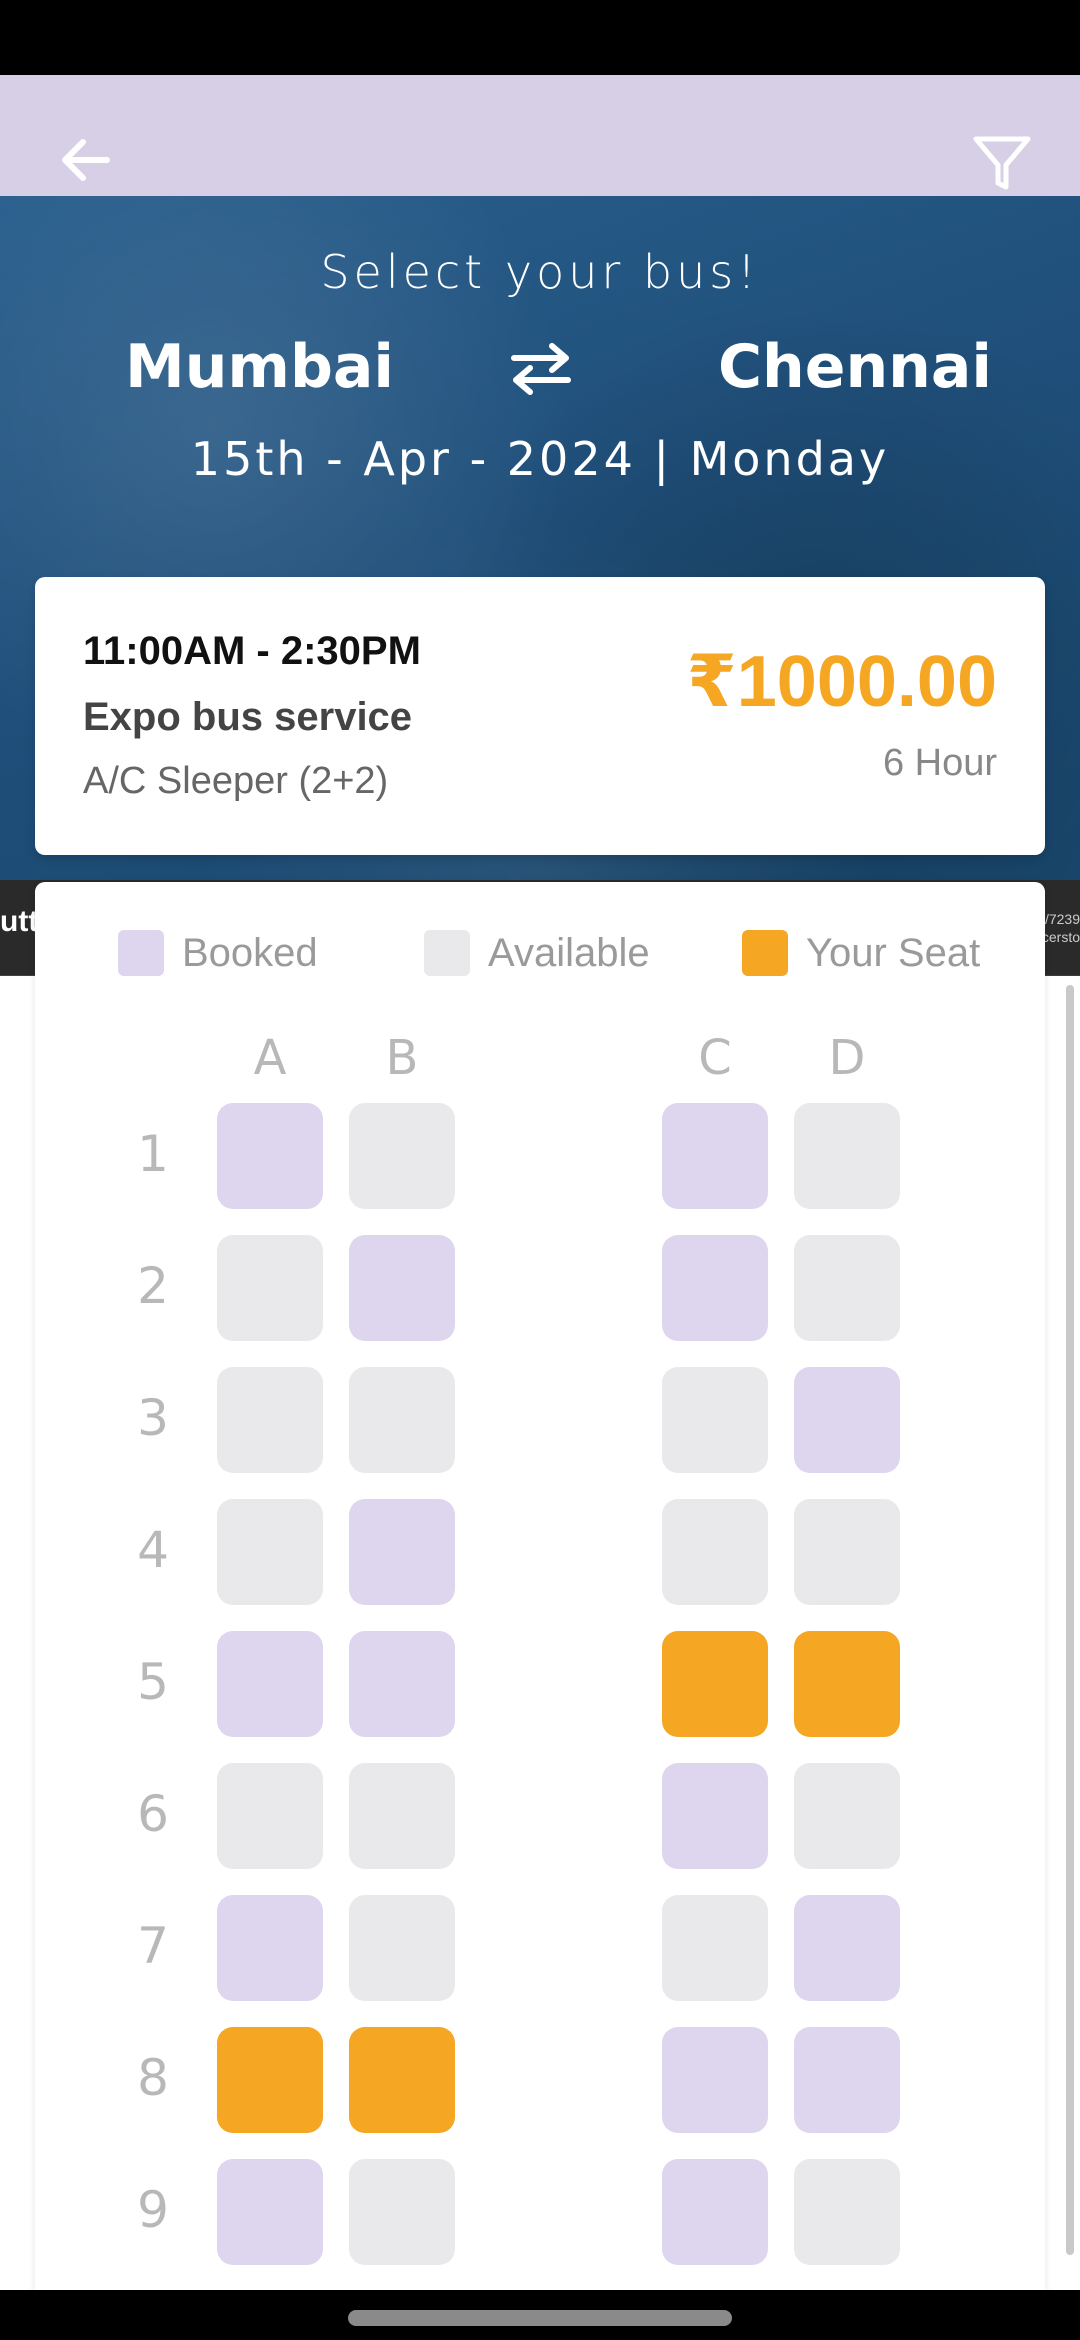 This screenshot has height=2340, width=1080. I want to click on seat-7a, so click(270, 1948).